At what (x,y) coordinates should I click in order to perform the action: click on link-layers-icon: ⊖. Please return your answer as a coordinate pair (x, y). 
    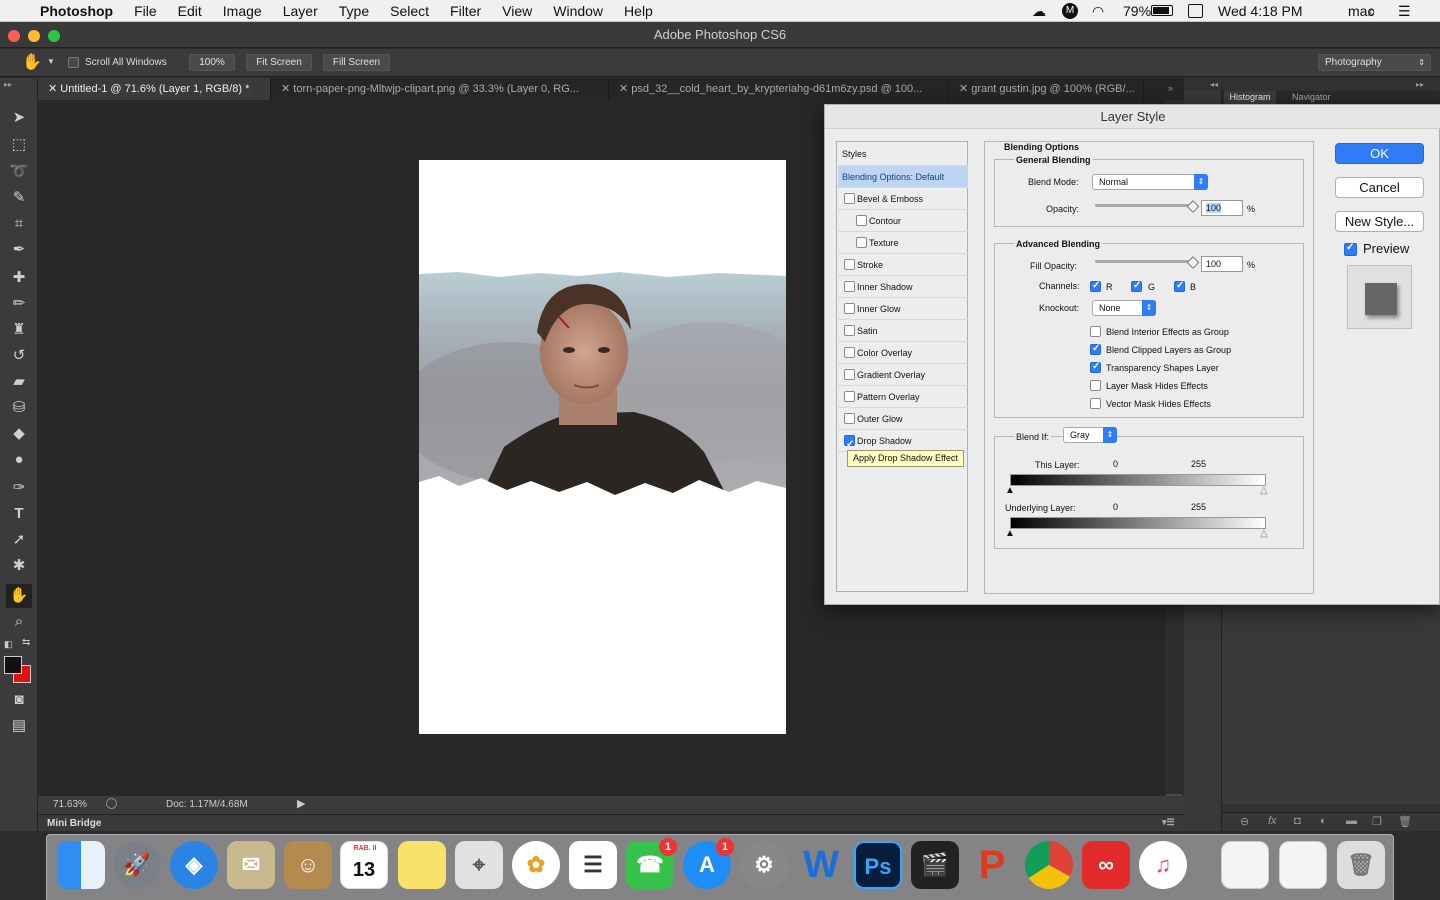
    Looking at the image, I should click on (1244, 821).